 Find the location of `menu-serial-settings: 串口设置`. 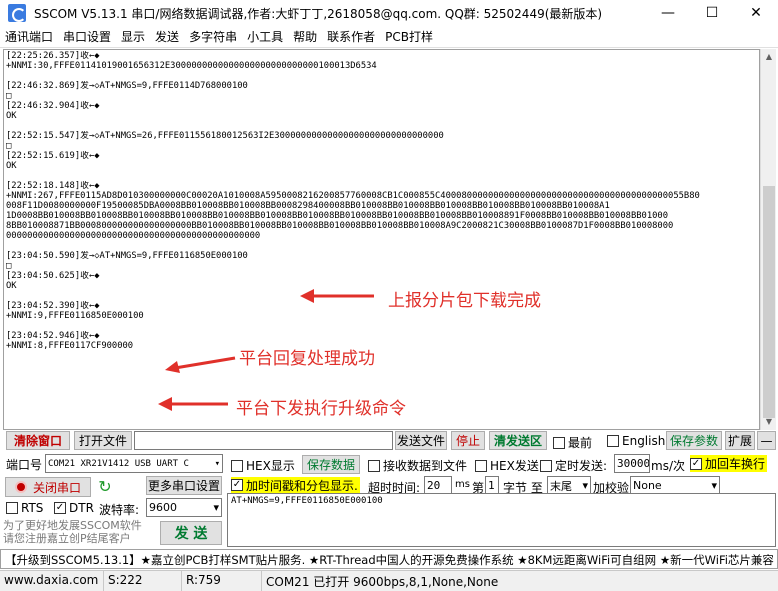

menu-serial-settings: 串口设置 is located at coordinates (87, 36).